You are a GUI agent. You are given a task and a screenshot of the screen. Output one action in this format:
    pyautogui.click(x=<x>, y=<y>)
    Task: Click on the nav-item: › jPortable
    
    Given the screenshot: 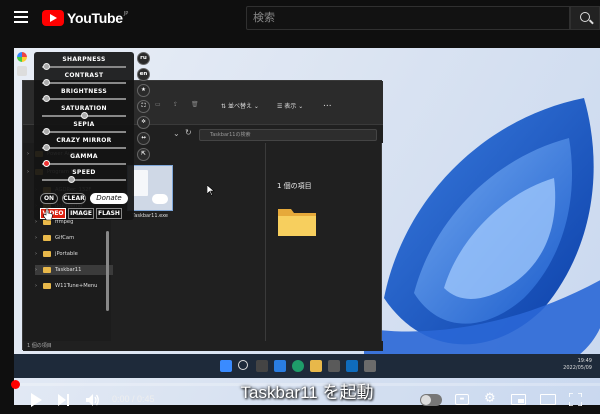 What is the action you would take?
    pyautogui.click(x=56, y=254)
    